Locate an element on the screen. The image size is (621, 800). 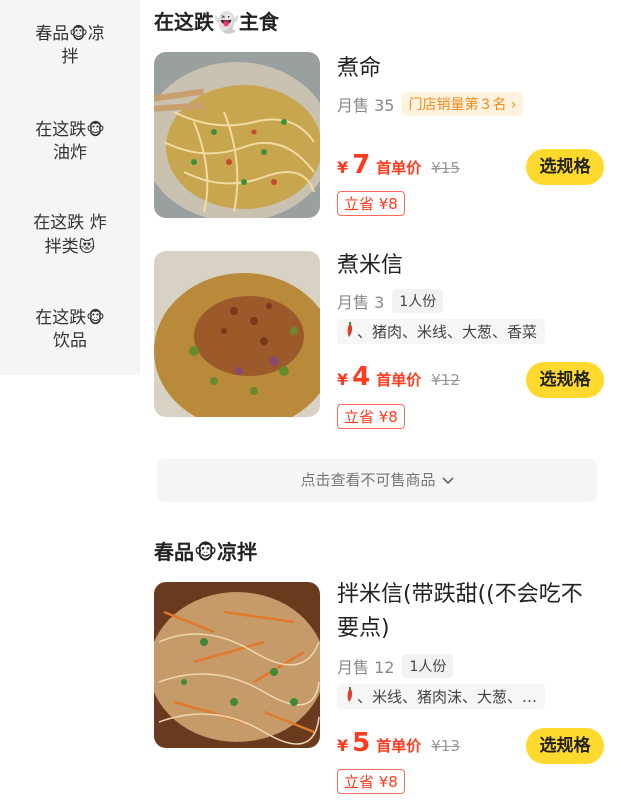
monthly-sales: 月售 35 is located at coordinates (366, 105).